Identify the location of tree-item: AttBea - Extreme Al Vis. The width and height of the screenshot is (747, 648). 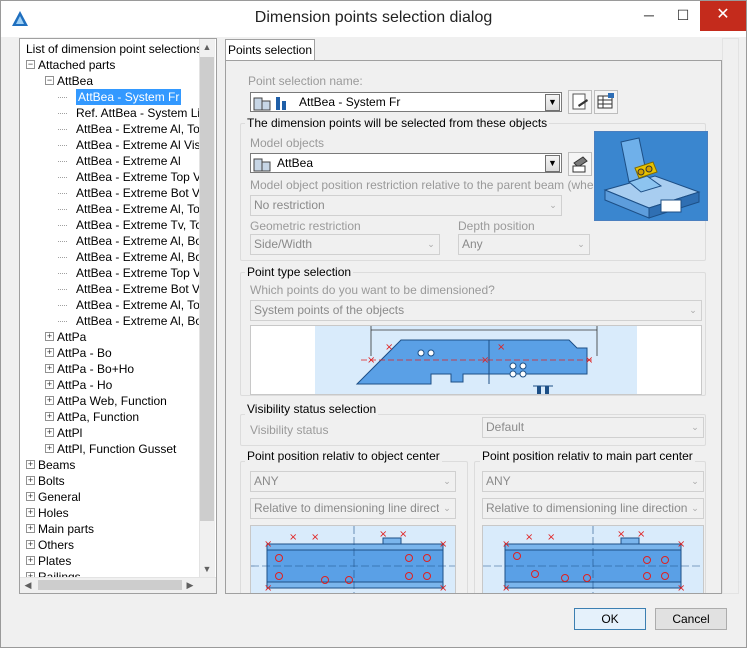
(110, 145).